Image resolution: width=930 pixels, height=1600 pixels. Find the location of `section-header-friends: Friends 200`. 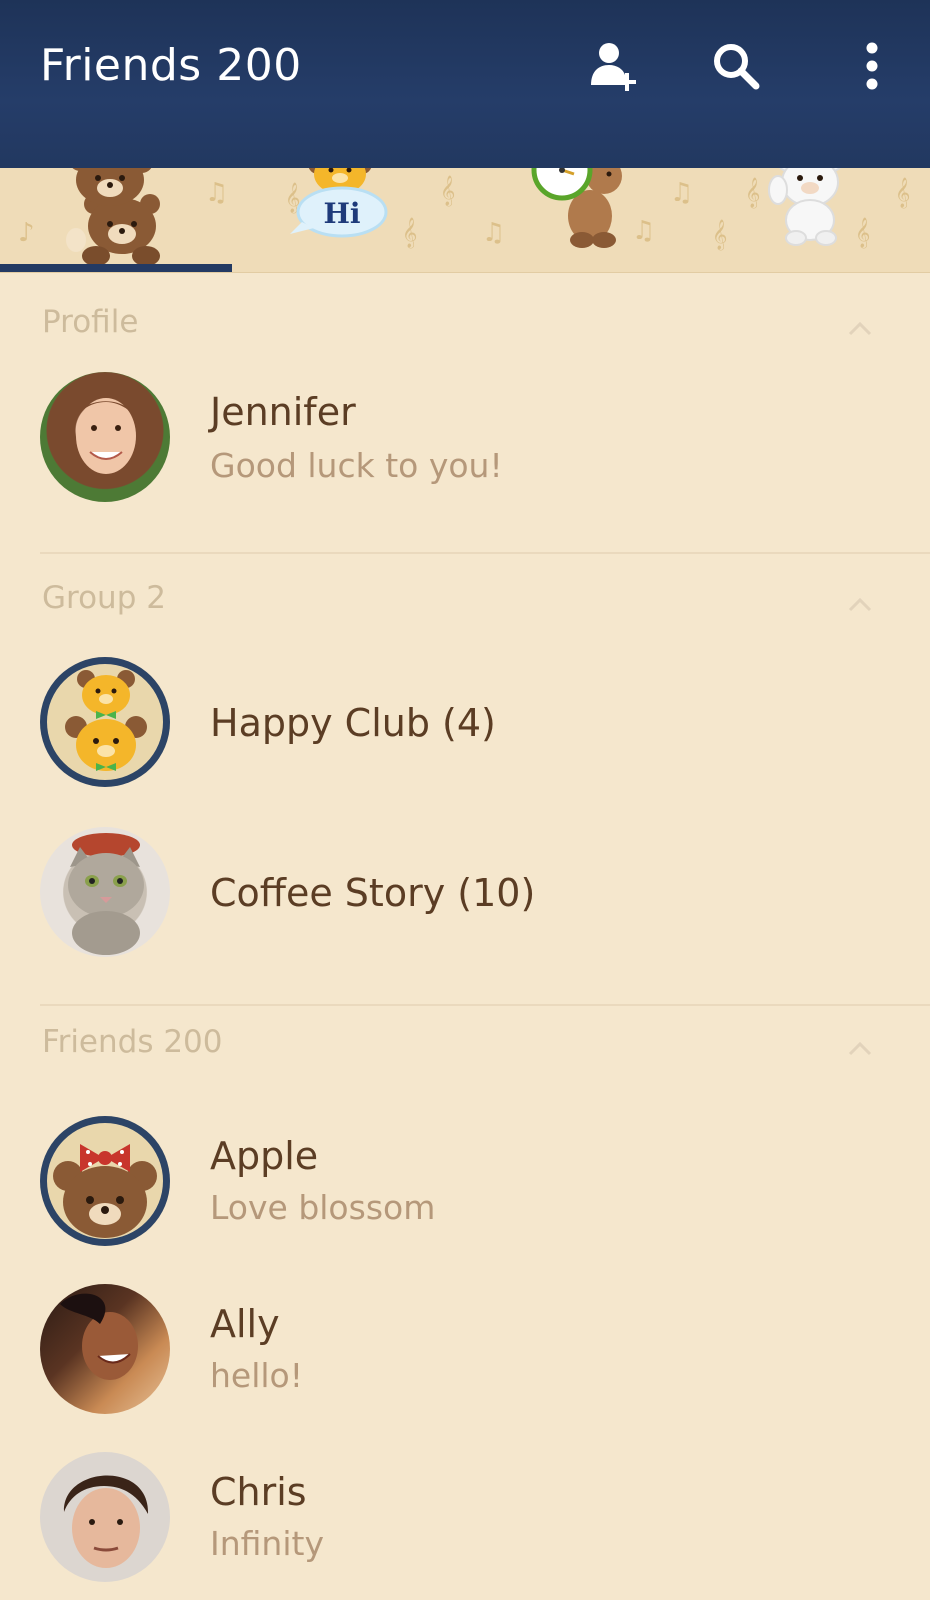

section-header-friends: Friends 200 is located at coordinates (132, 1042).